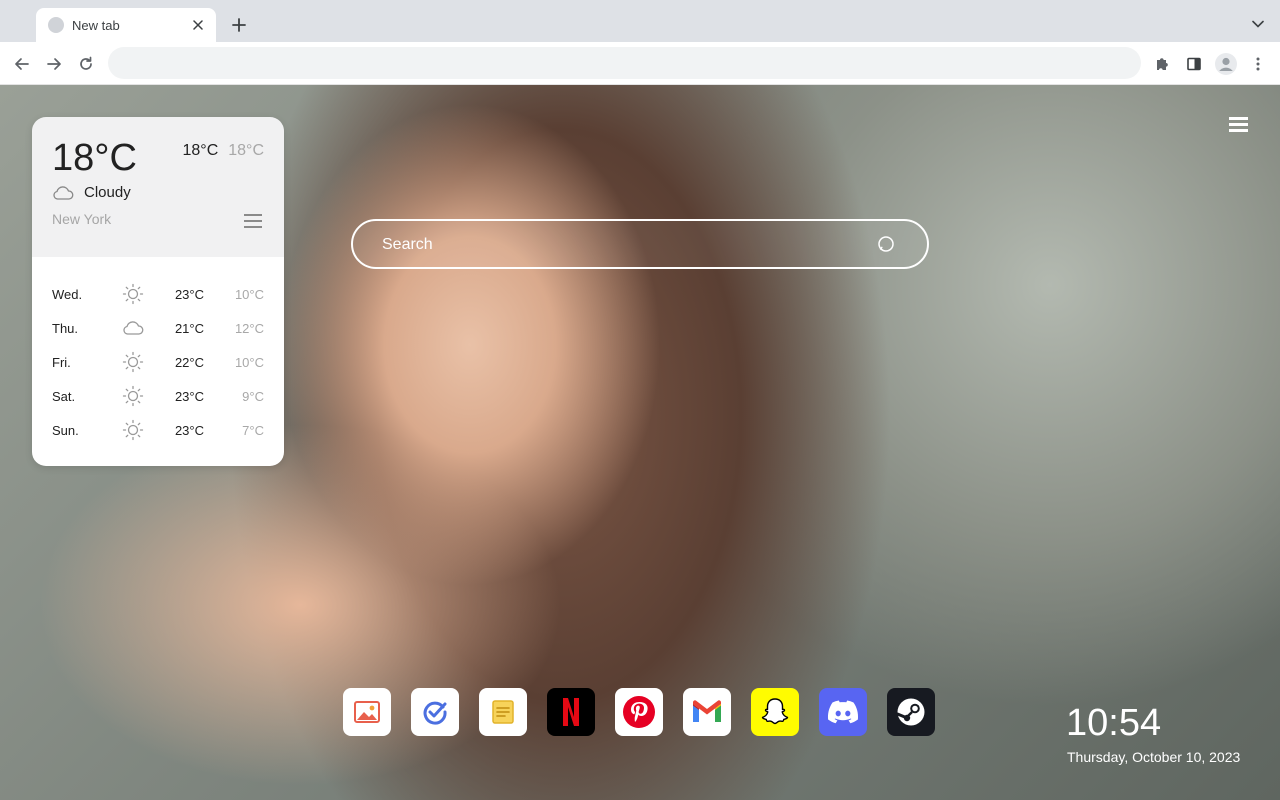  I want to click on new-tab-button, so click(239, 25).